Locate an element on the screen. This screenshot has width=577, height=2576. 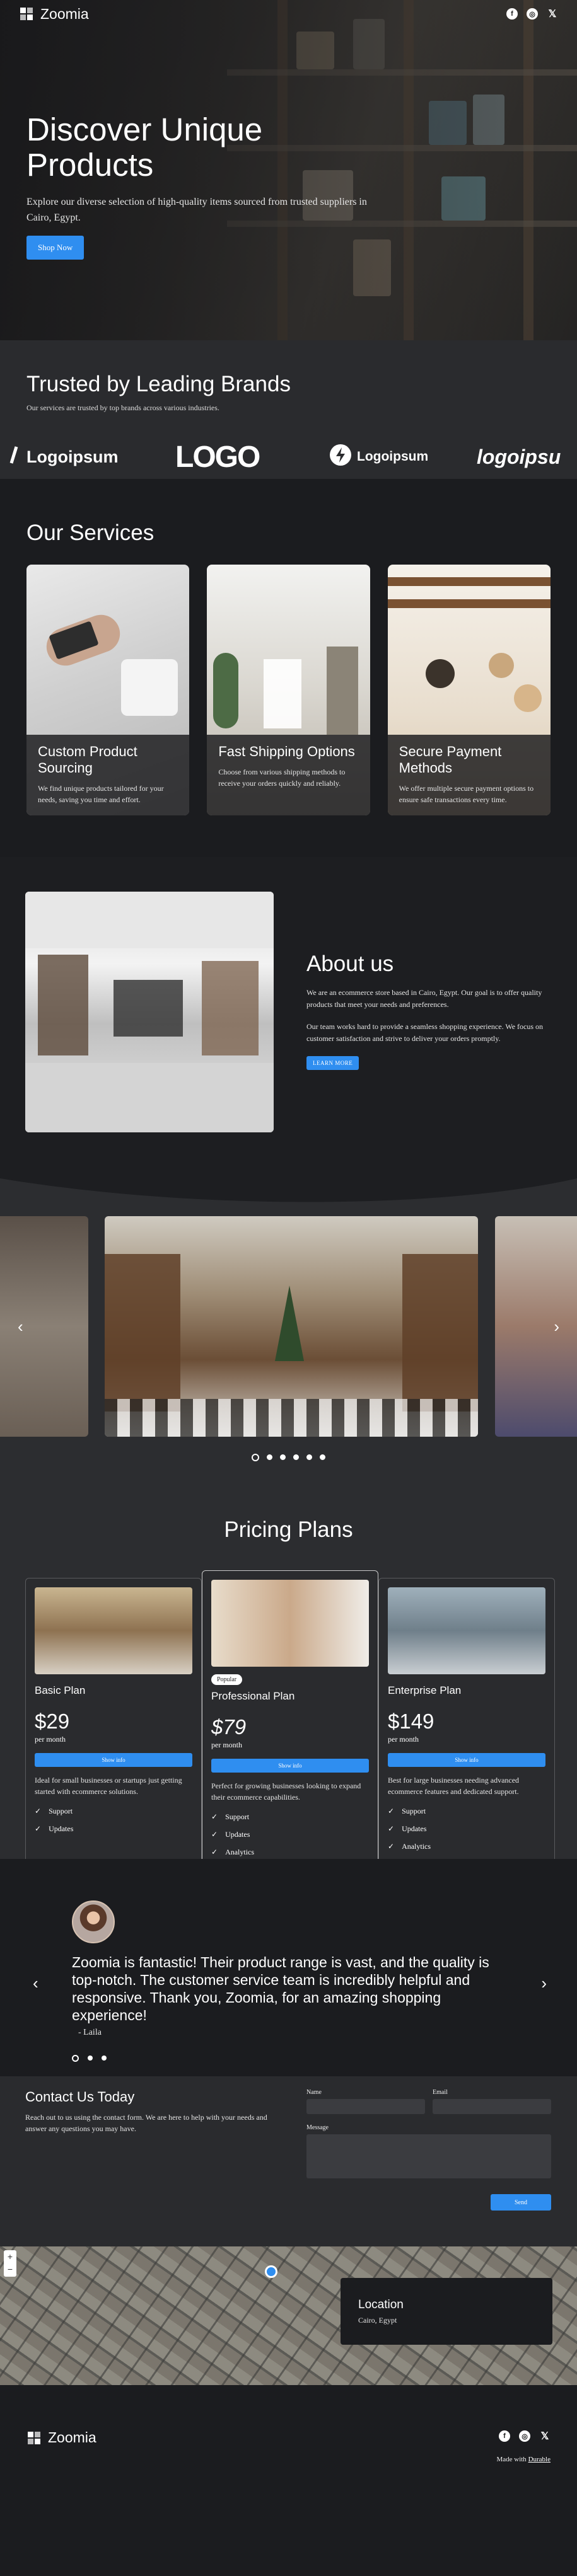
brand-logo: LOGO is located at coordinates (217, 457).